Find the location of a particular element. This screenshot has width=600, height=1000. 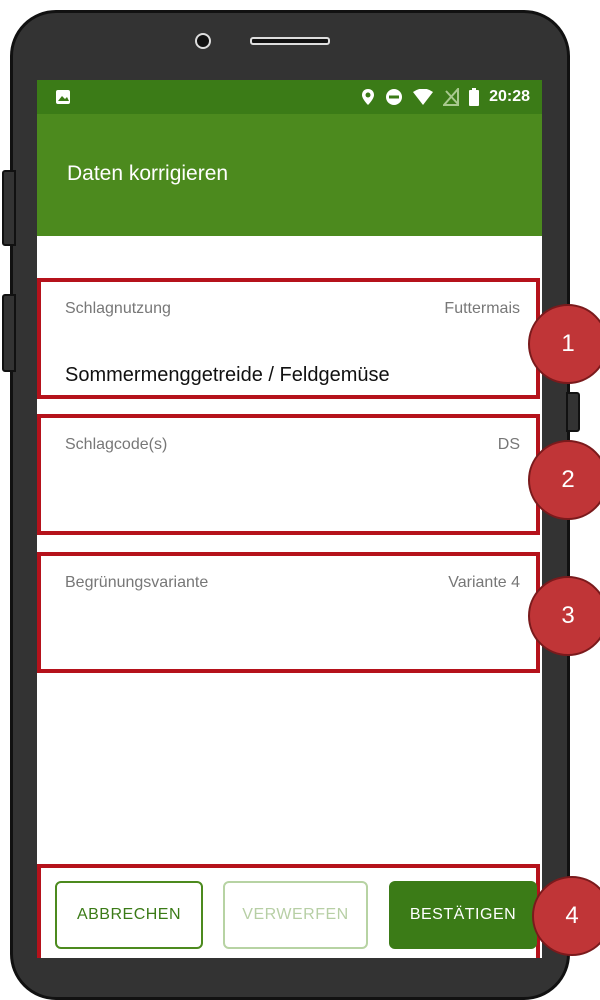

power-button is located at coordinates (573, 412).